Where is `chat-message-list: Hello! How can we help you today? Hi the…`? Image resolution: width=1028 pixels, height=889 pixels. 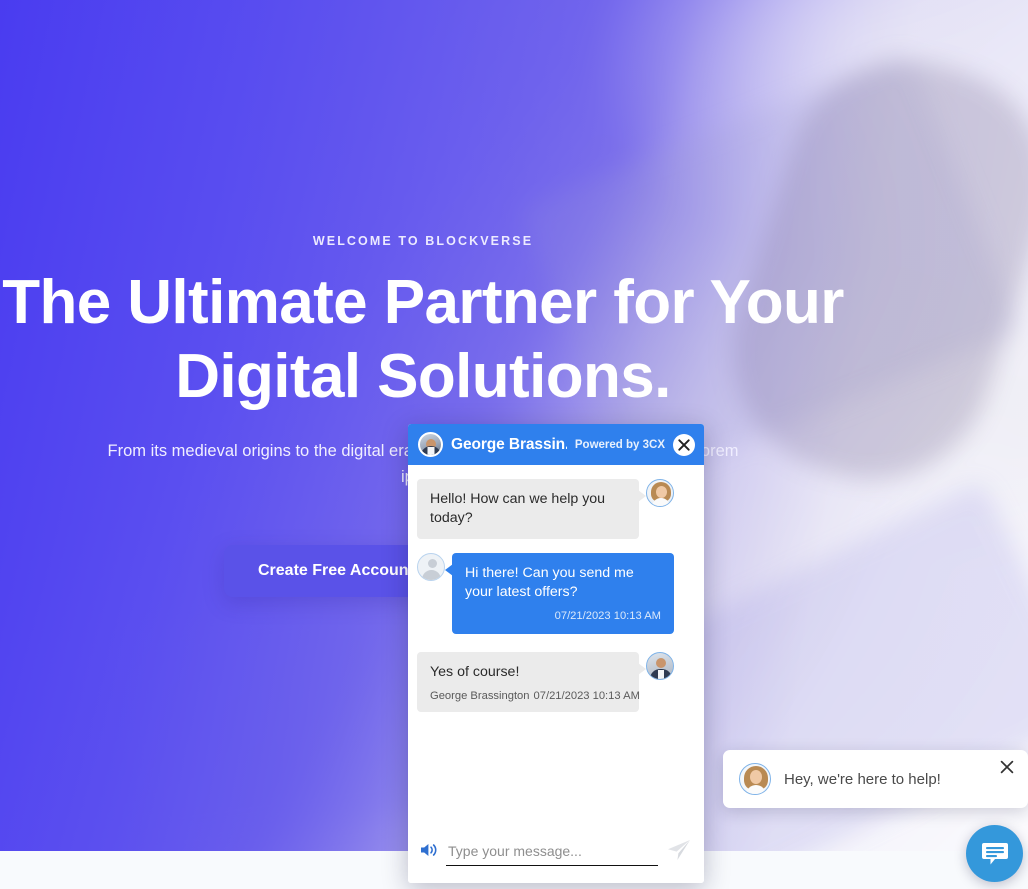
chat-message-list: Hello! How can we help you today? Hi the… is located at coordinates (556, 644).